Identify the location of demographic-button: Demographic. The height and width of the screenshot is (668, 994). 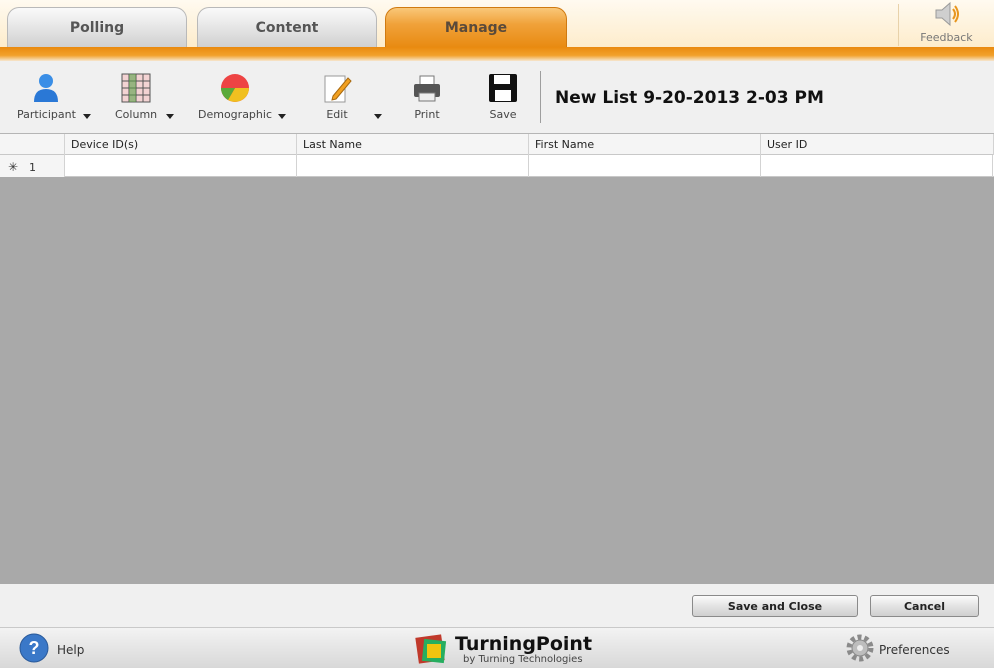
(235, 96).